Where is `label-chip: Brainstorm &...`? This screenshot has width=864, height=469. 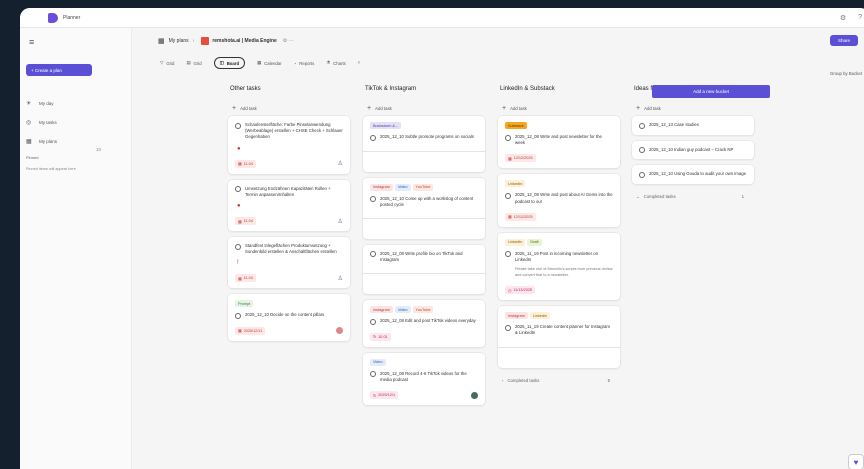
label-chip: Brainstorm &... is located at coordinates (386, 125).